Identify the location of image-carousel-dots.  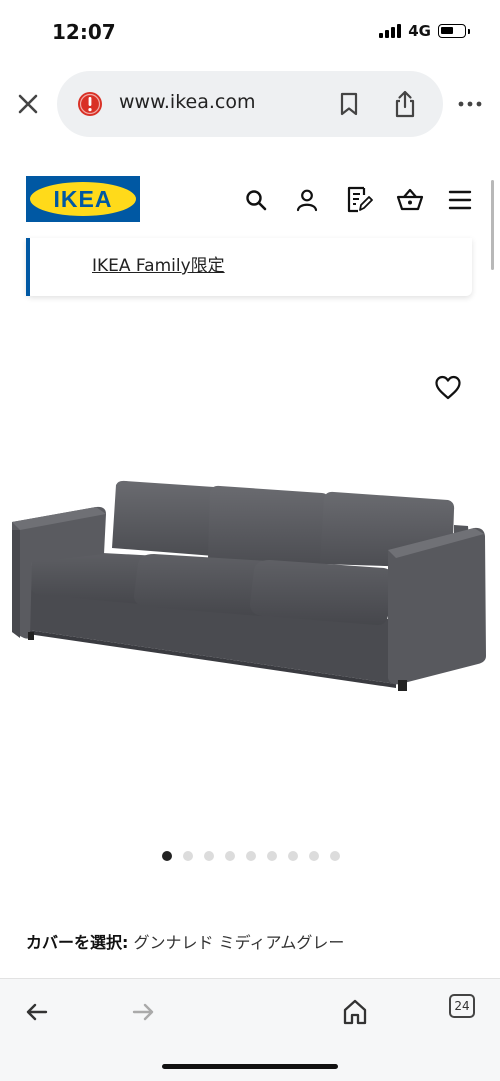
(251, 856).